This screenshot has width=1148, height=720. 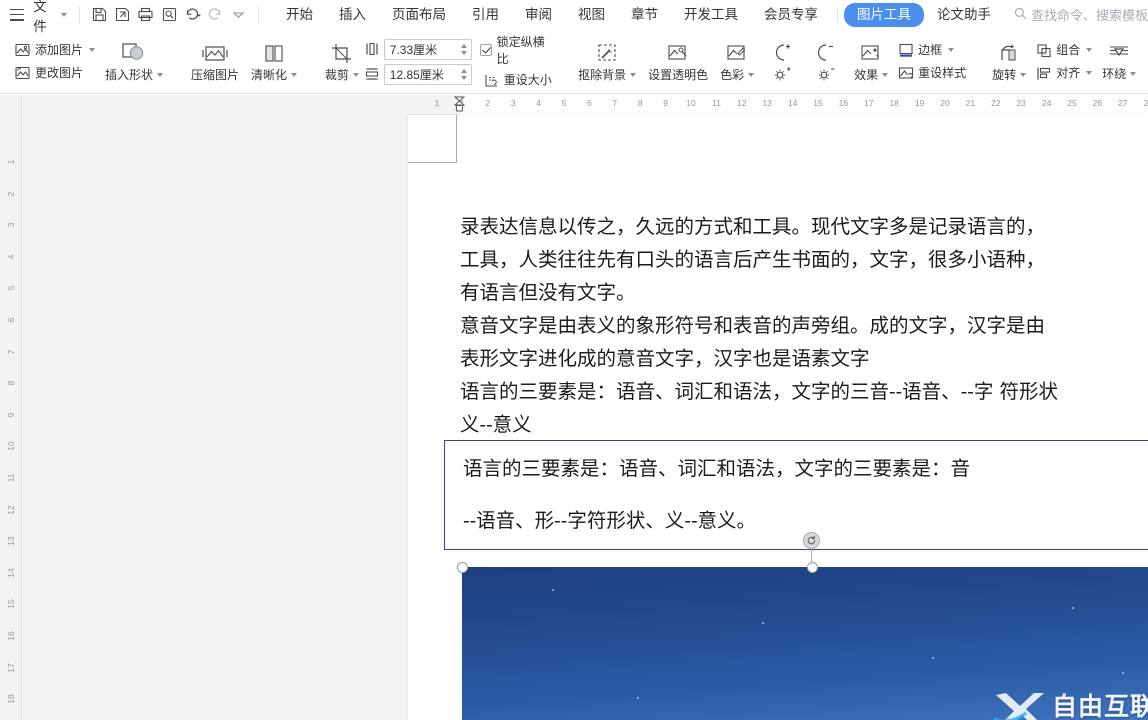 I want to click on print-preview-icon, so click(x=168, y=15).